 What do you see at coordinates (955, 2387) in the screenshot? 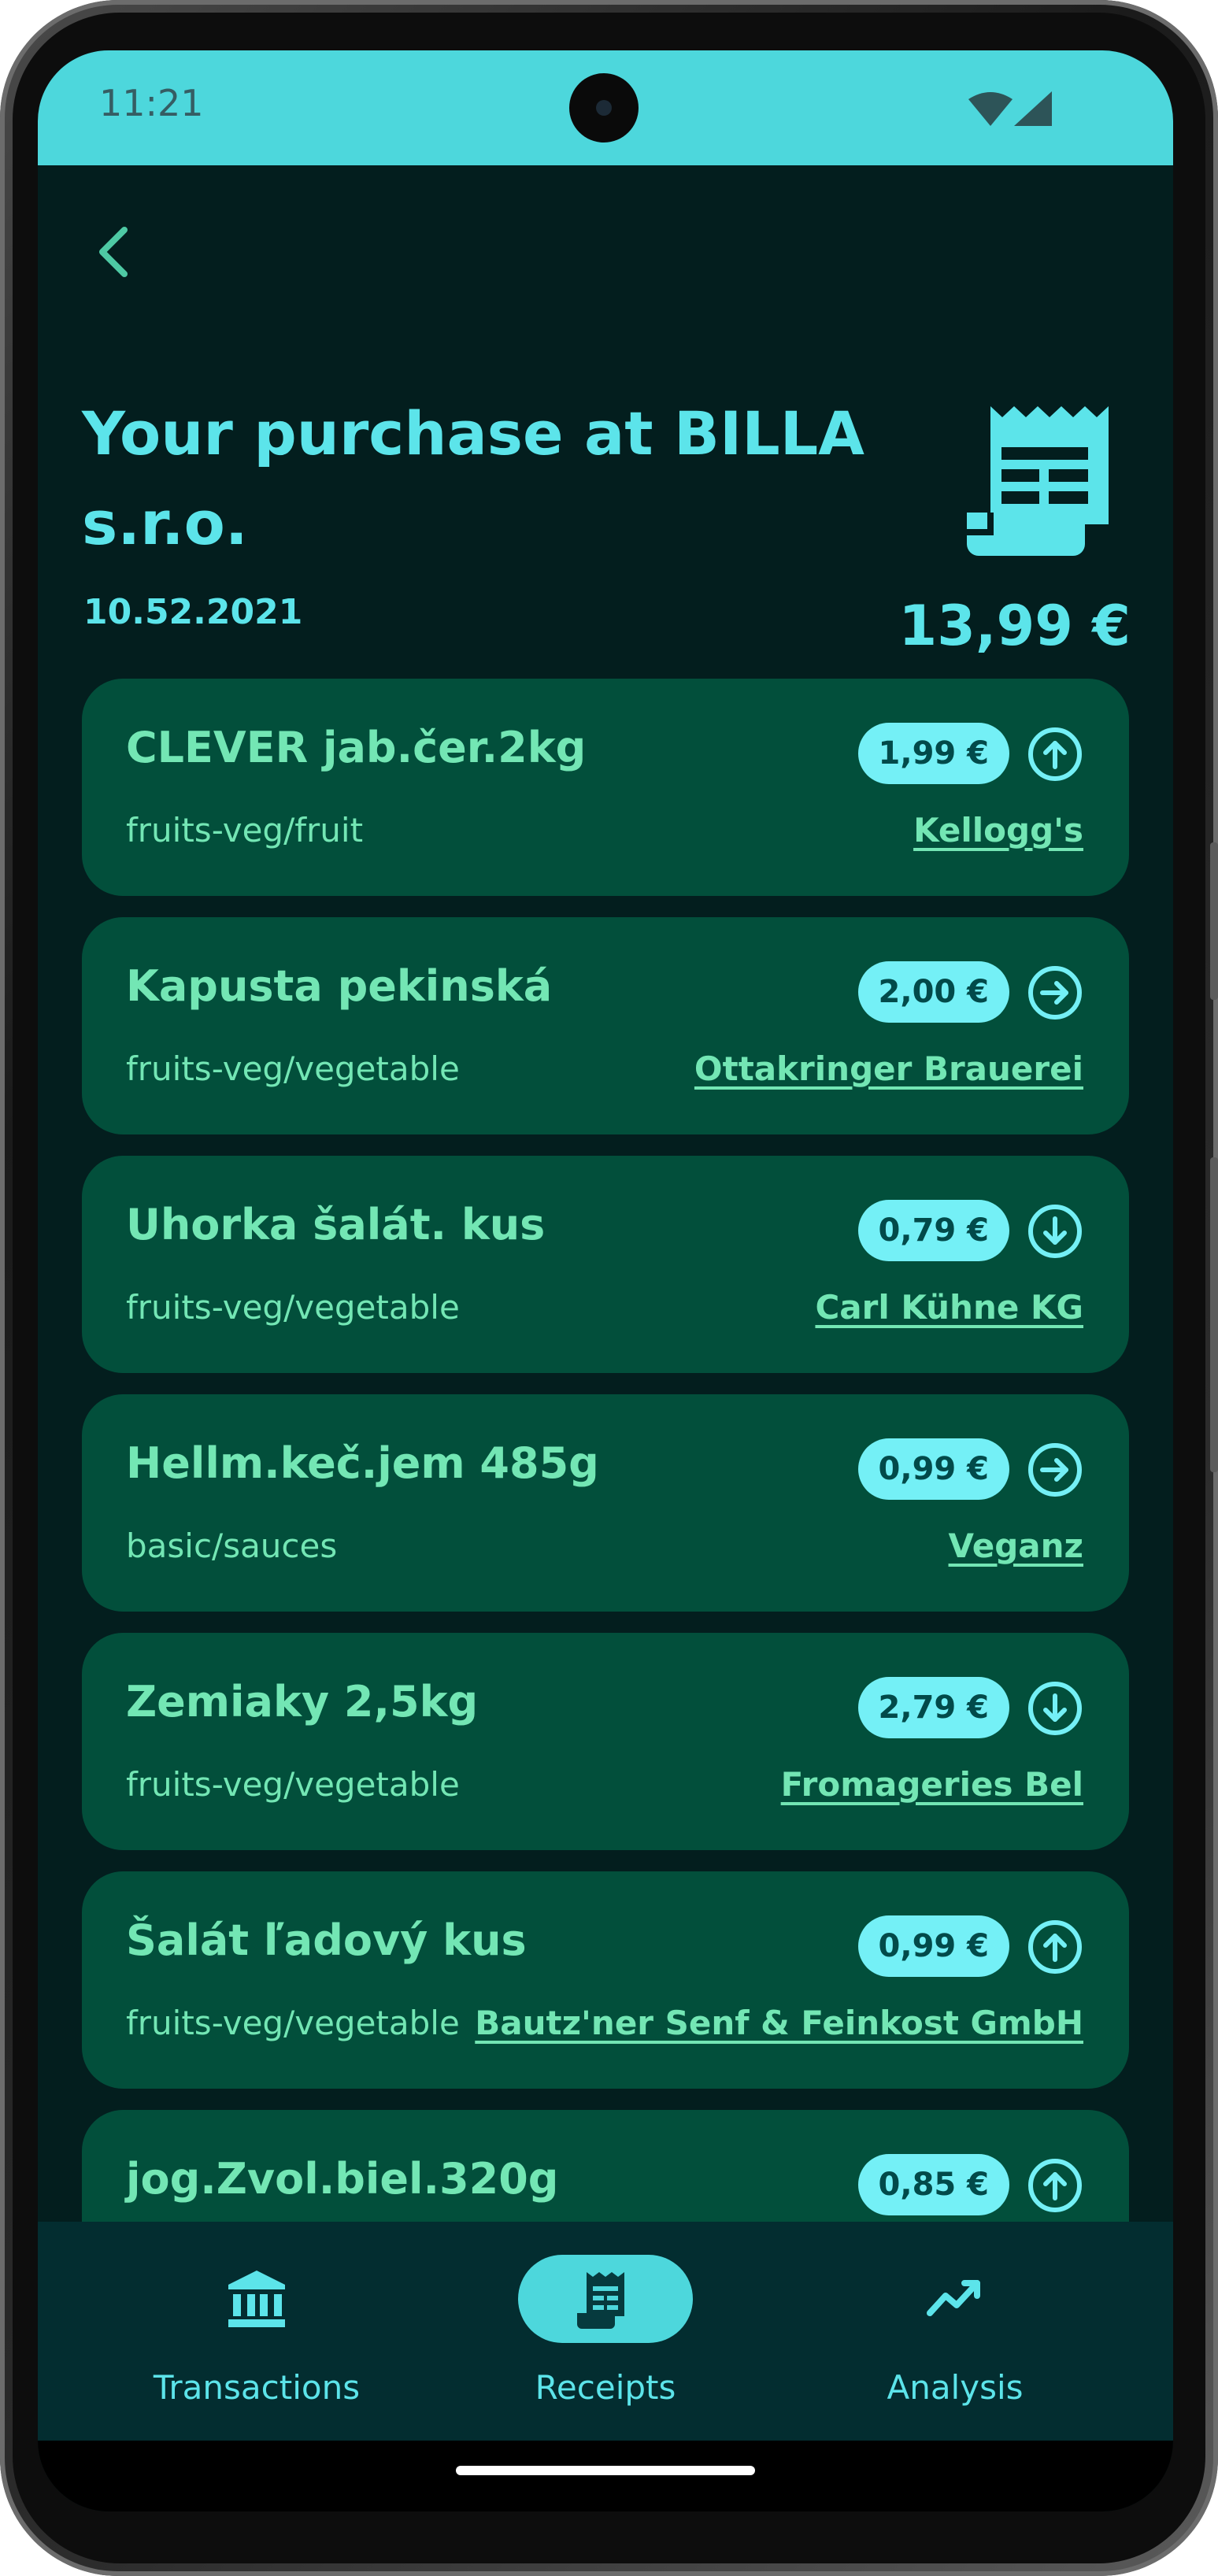
I see `nav-label: Analysis` at bounding box center [955, 2387].